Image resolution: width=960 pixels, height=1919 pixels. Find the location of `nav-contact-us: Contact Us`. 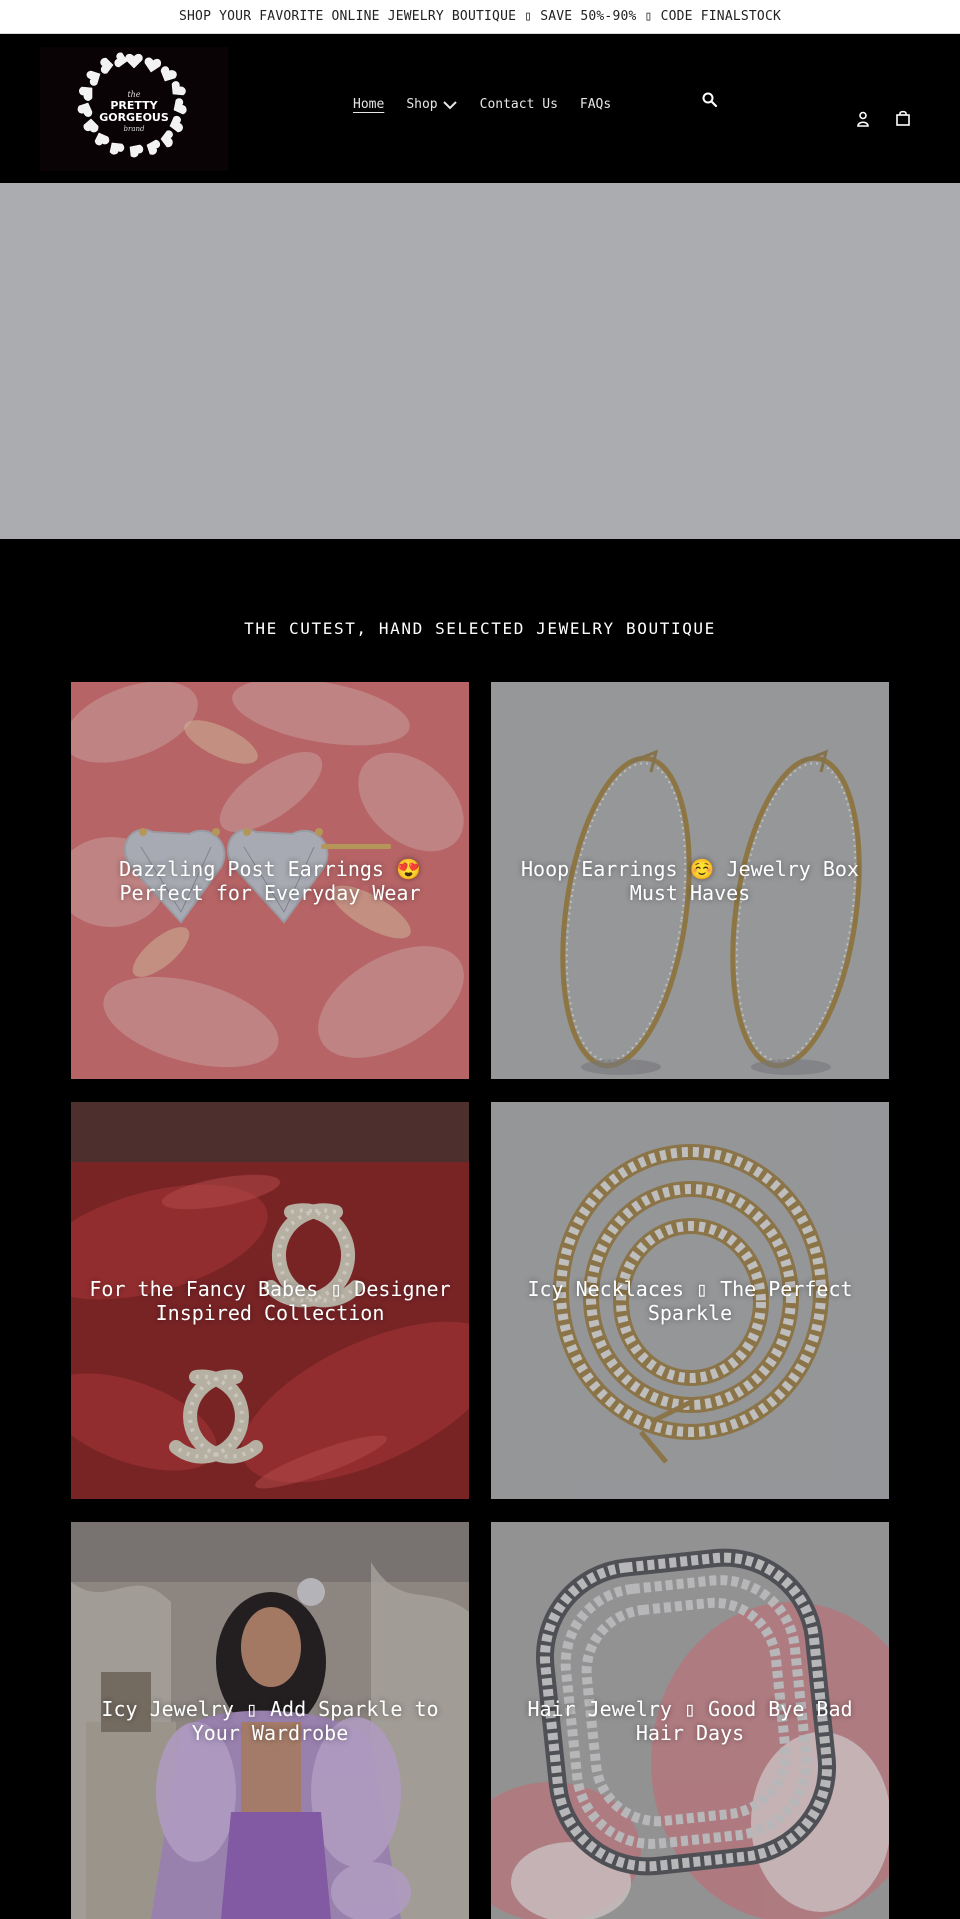

nav-contact-us: Contact Us is located at coordinates (519, 104).